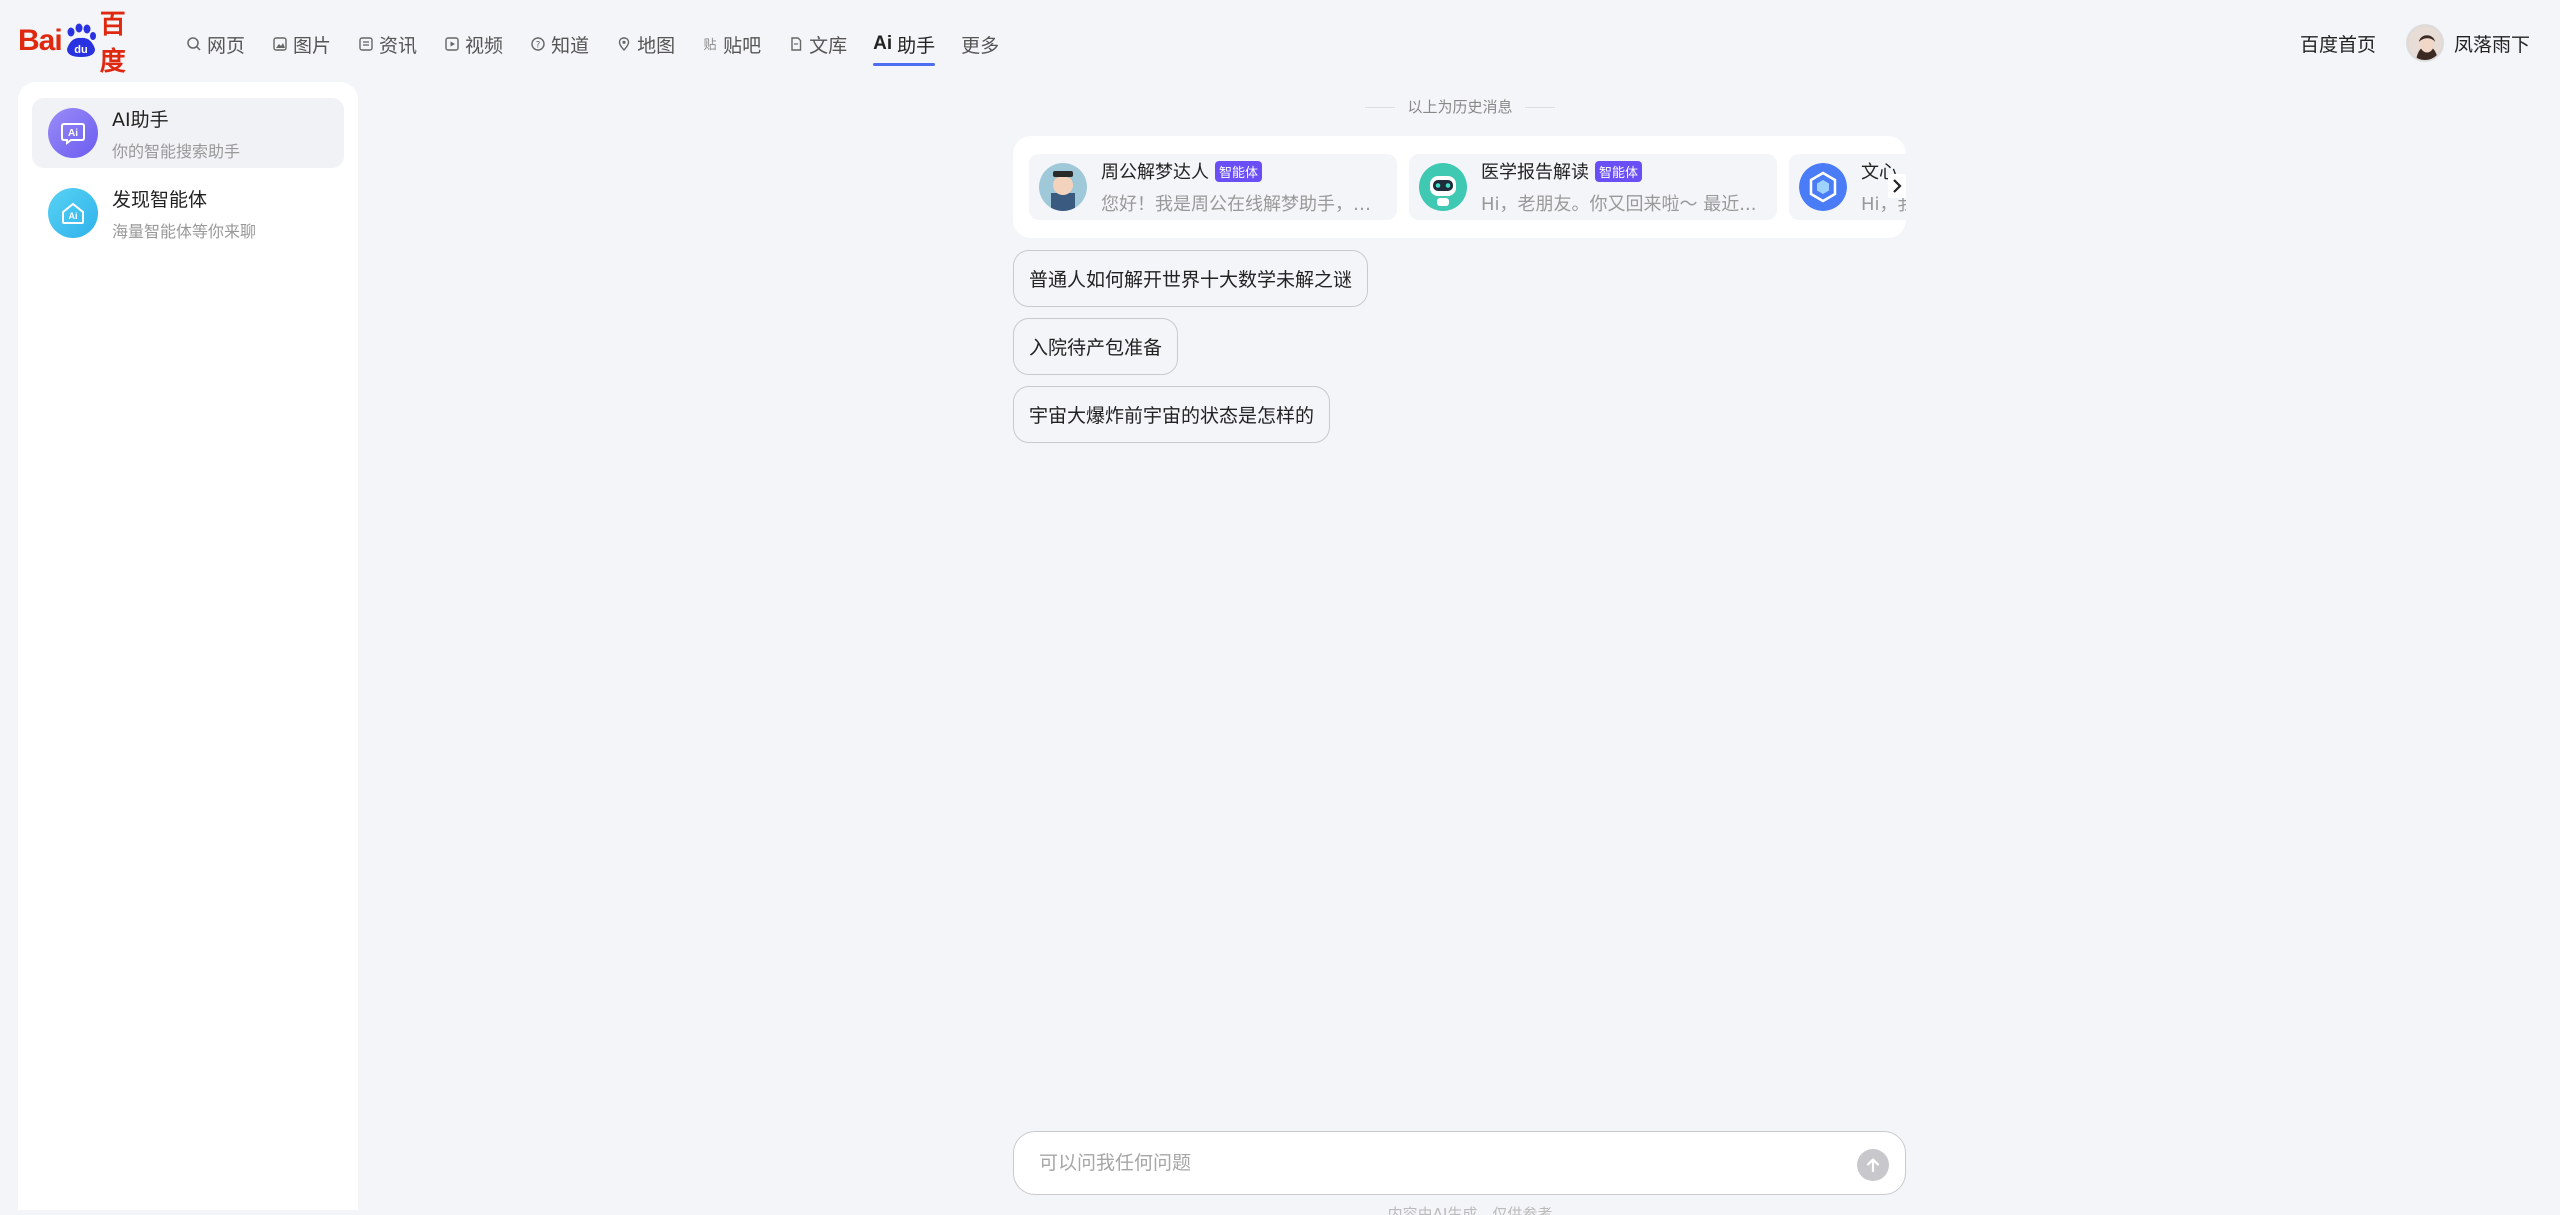  What do you see at coordinates (828, 45) in the screenshot?
I see `nav-label: 文库` at bounding box center [828, 45].